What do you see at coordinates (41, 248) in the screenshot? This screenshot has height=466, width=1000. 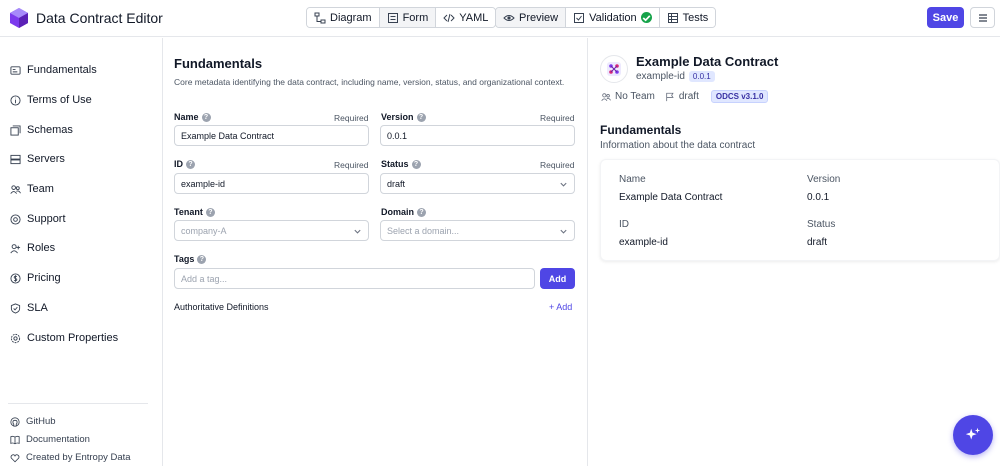 I see `sidebar-item-label: Roles` at bounding box center [41, 248].